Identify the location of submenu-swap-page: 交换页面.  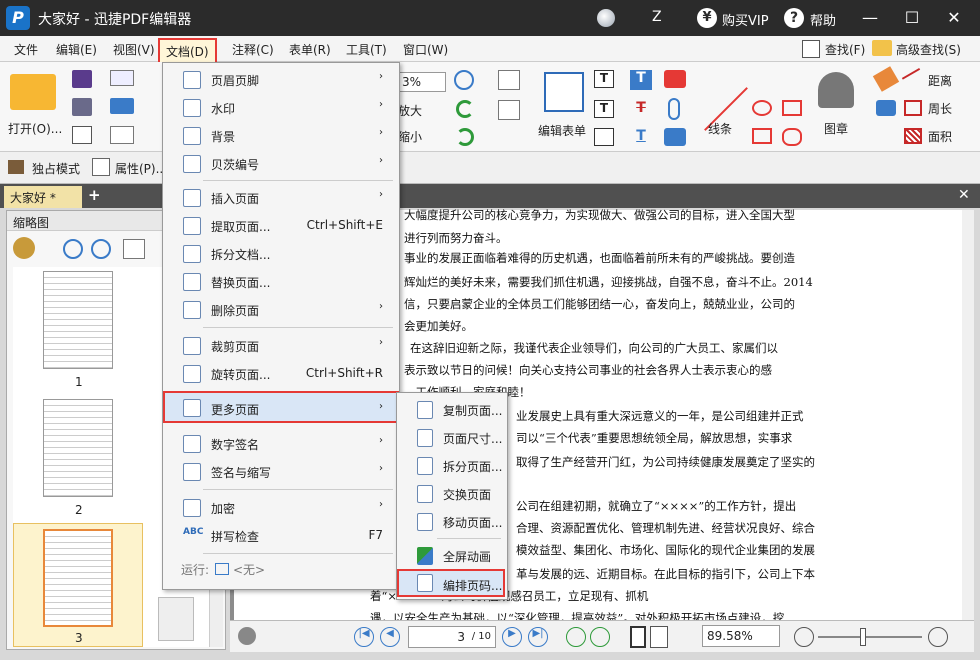
(452, 494).